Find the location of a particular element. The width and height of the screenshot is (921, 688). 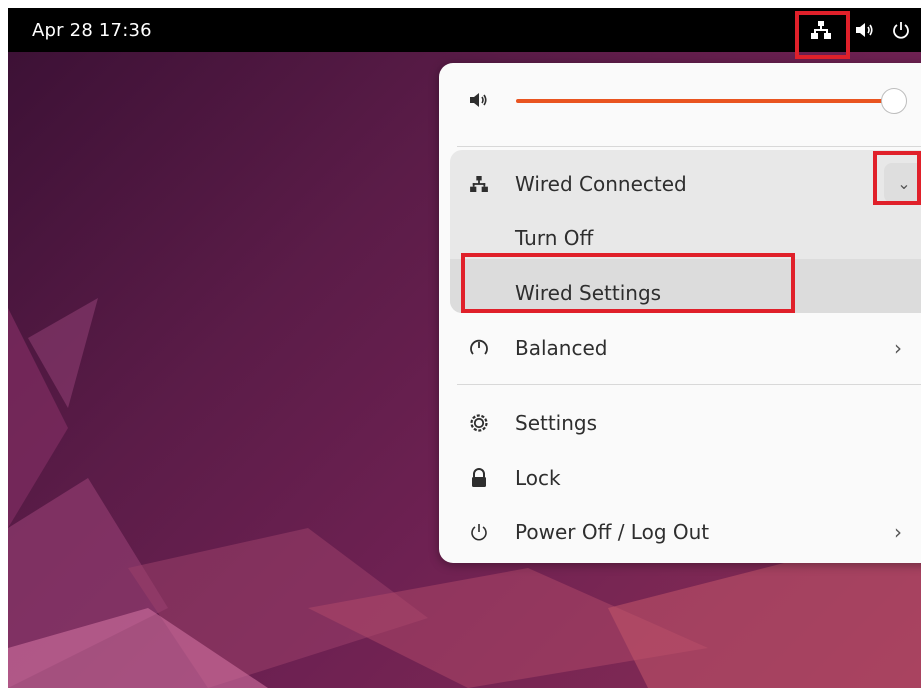

lock-item: Lock is located at coordinates (680, 478).